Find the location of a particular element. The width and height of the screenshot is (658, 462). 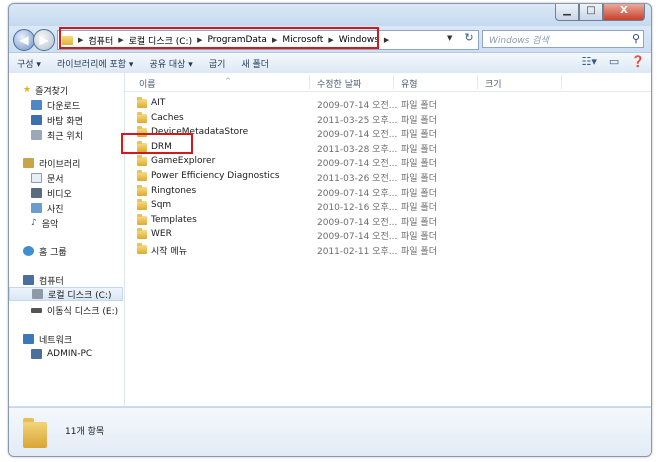

file-name: Caches is located at coordinates (167, 117).